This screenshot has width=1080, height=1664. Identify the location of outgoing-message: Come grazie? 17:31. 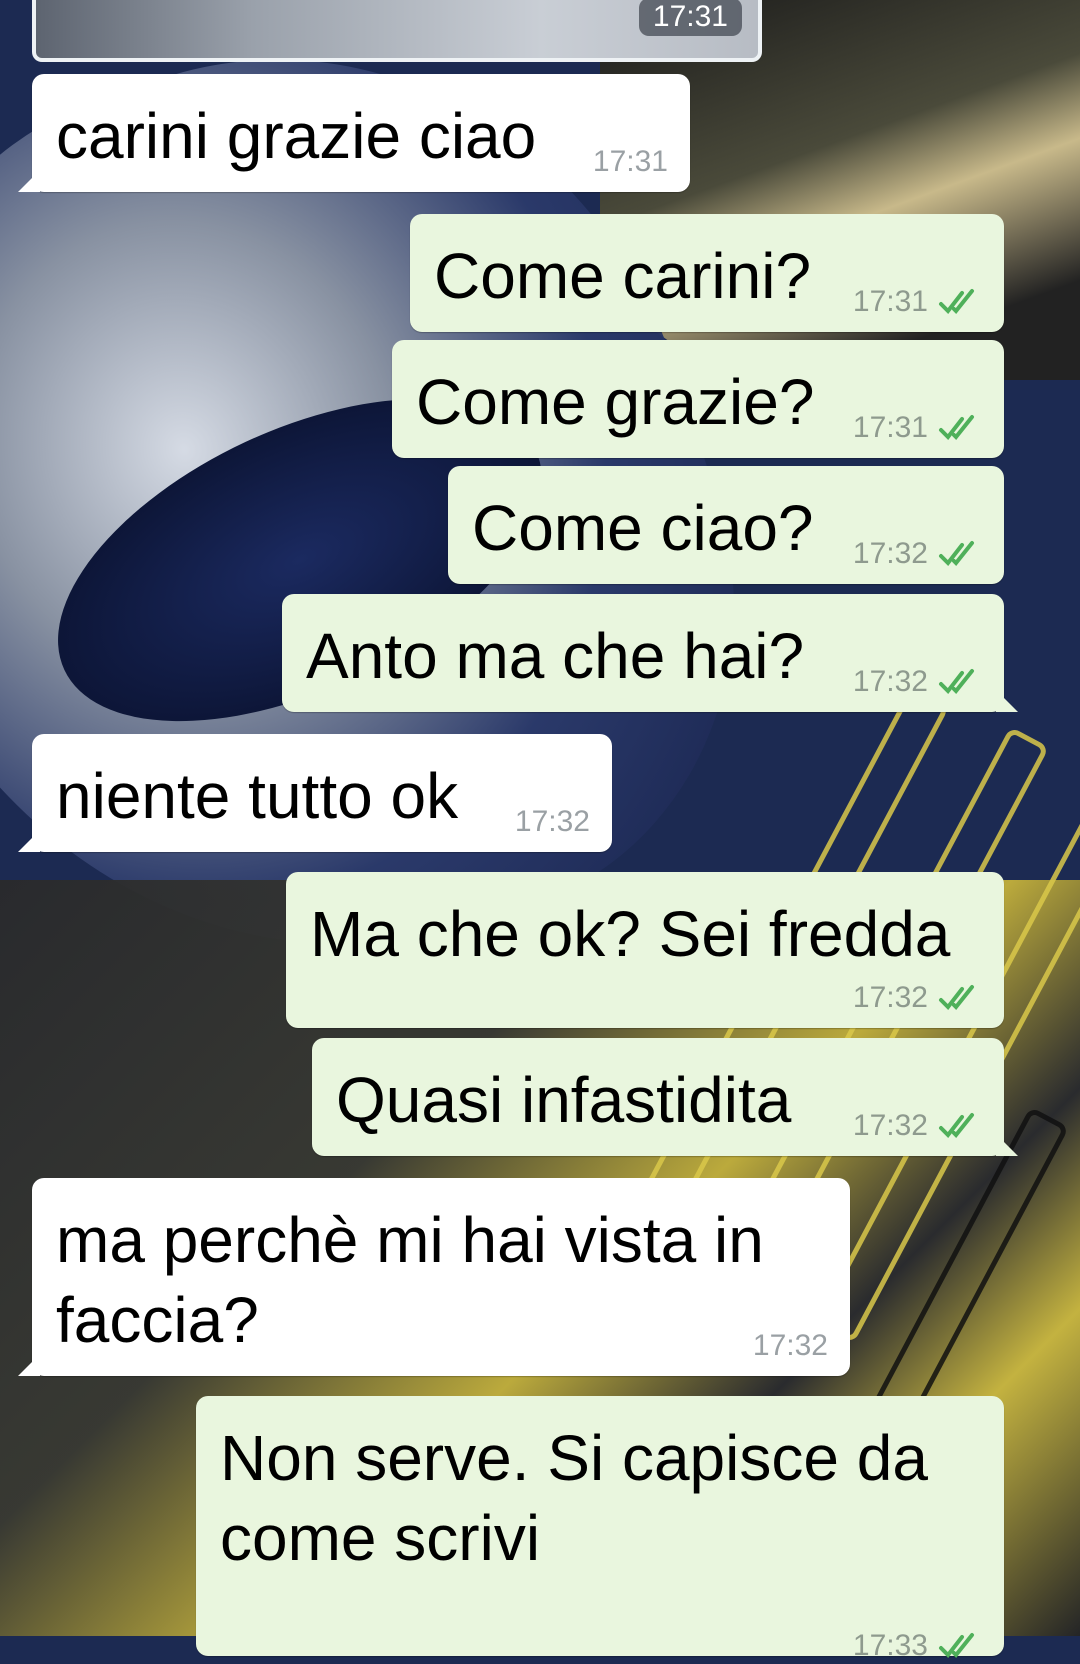
(698, 399).